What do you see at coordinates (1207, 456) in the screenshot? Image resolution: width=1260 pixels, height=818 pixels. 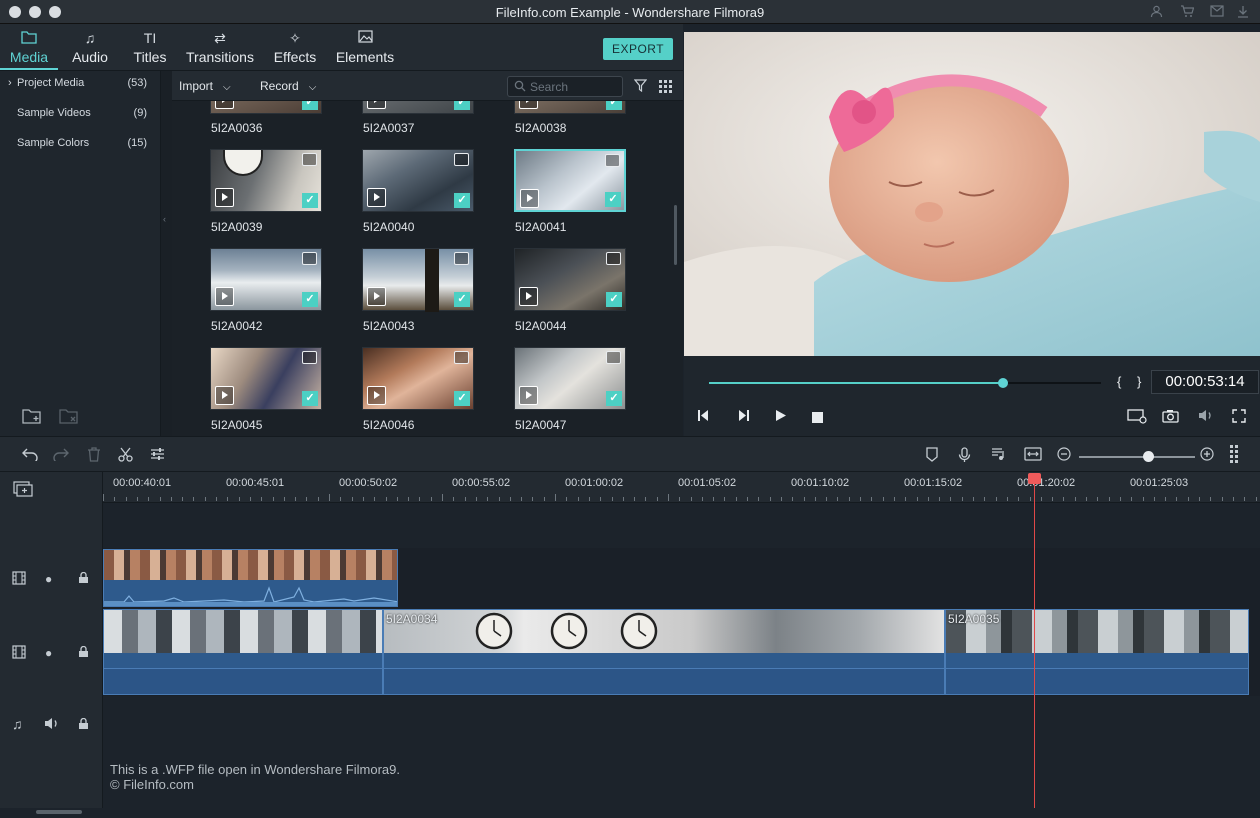 I see `zoom-in-icon` at bounding box center [1207, 456].